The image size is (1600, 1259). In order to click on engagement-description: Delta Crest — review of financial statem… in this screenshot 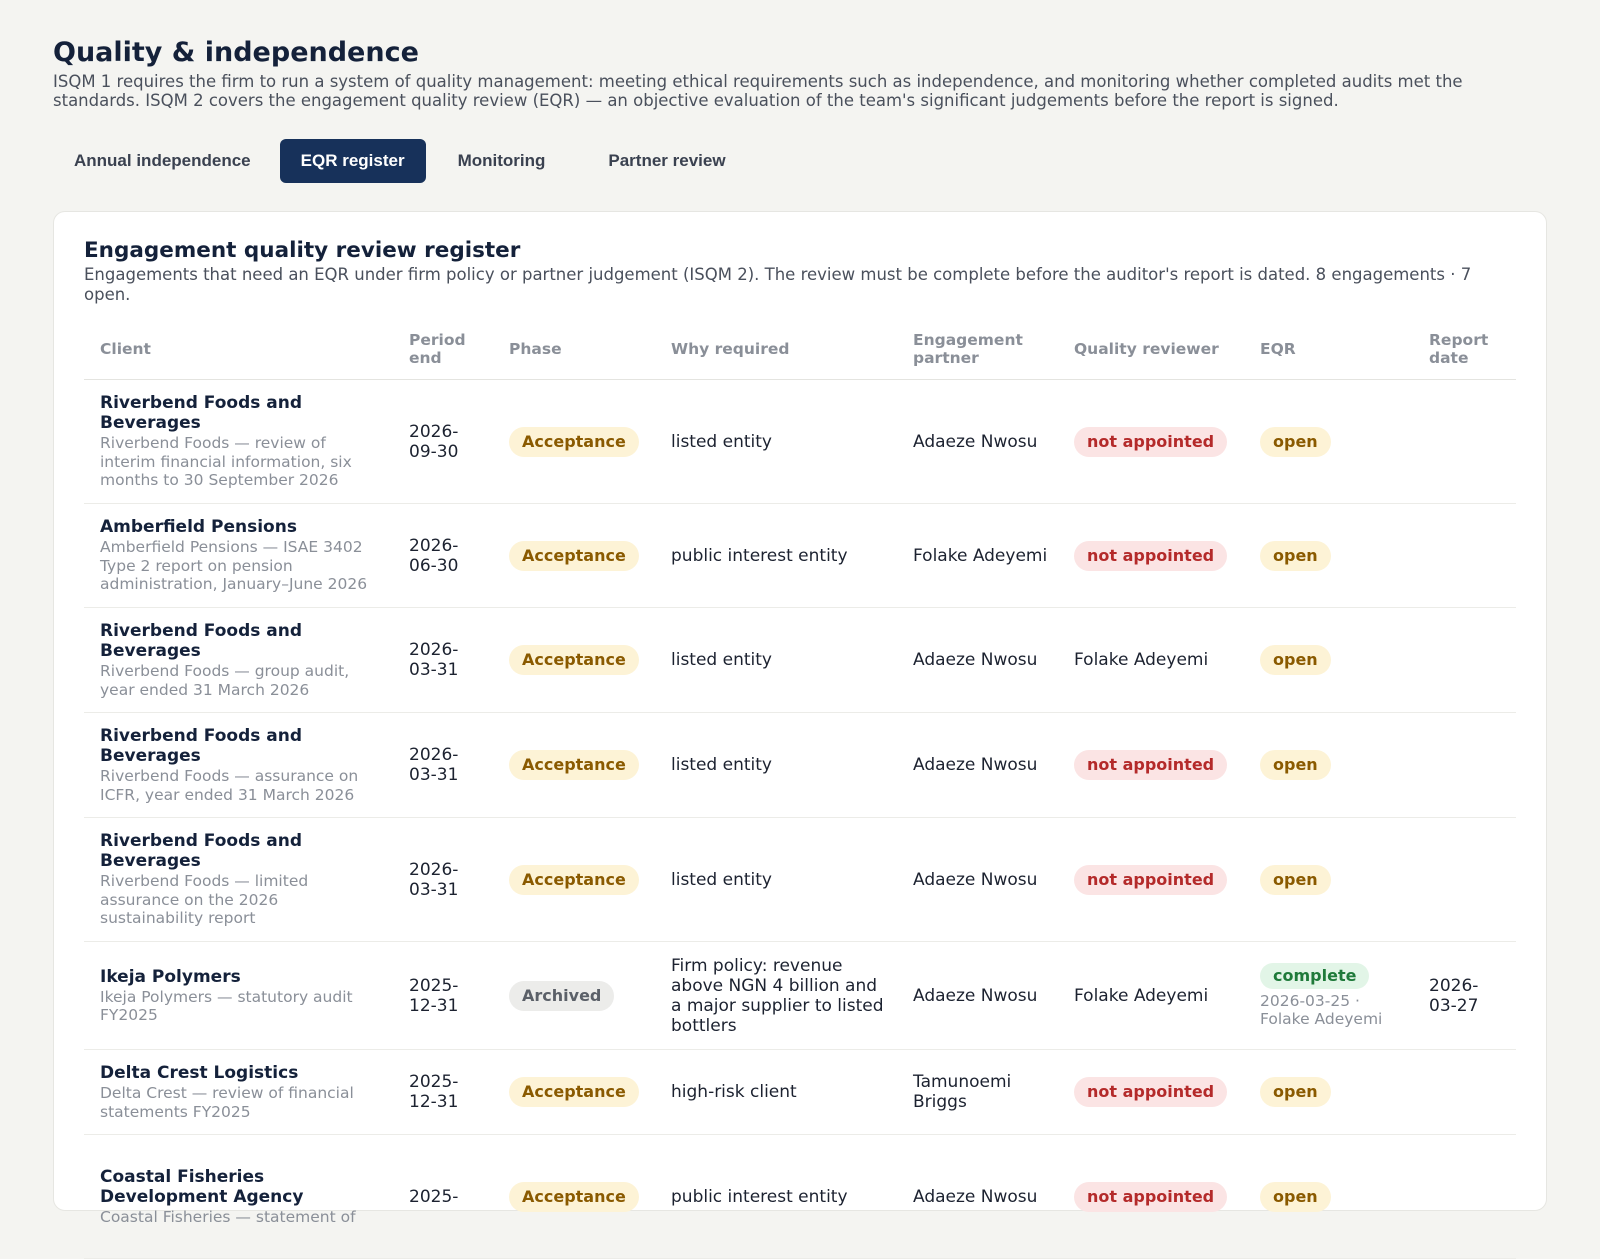, I will do `click(227, 1102)`.